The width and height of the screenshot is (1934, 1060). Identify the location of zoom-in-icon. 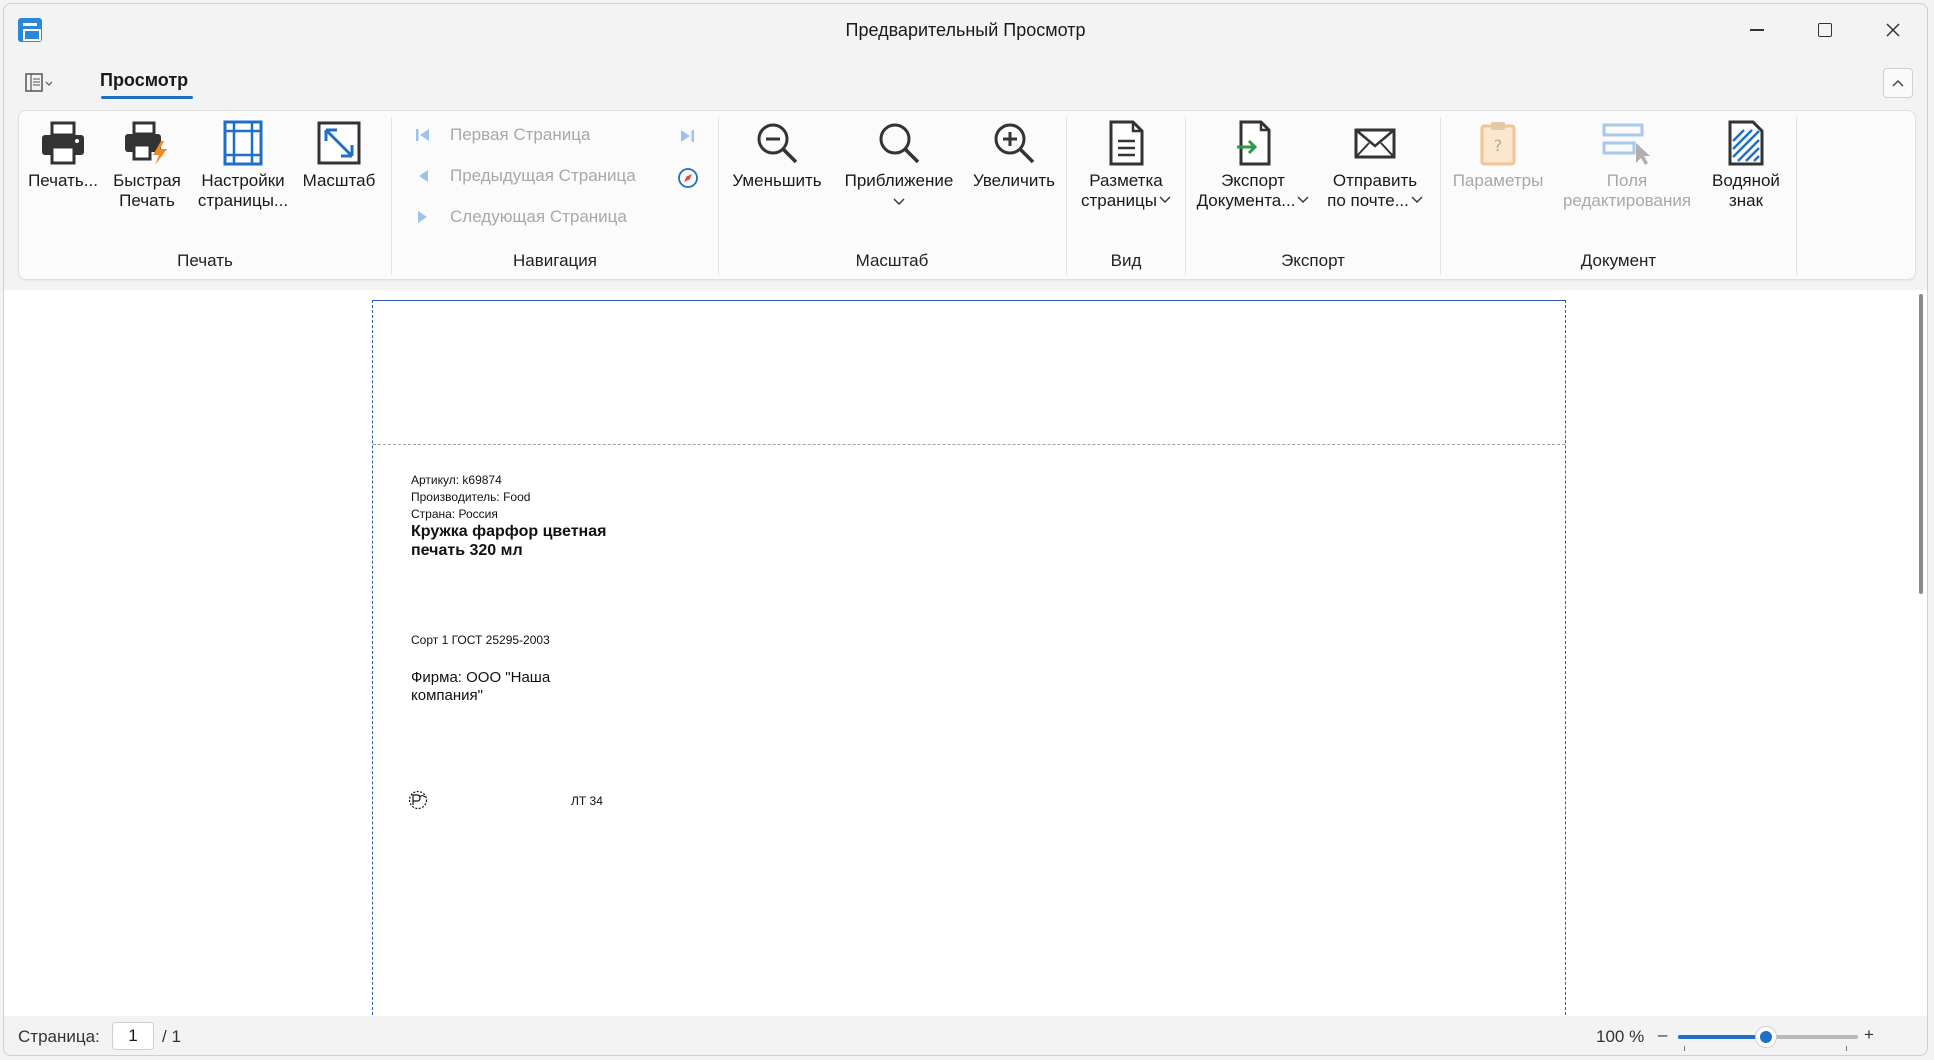
(1014, 143).